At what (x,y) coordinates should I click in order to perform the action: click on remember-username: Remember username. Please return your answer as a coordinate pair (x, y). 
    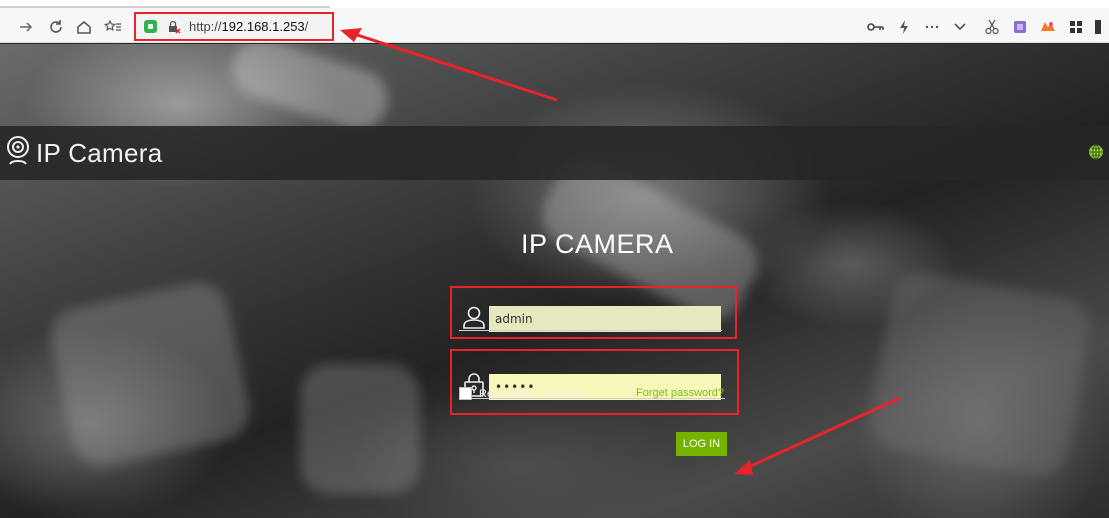
    Looking at the image, I should click on (522, 393).